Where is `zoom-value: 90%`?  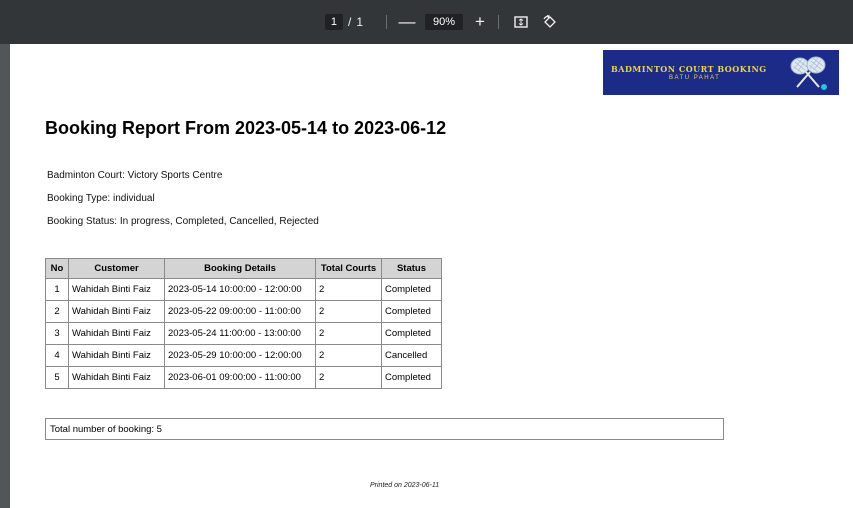
zoom-value: 90% is located at coordinates (444, 22).